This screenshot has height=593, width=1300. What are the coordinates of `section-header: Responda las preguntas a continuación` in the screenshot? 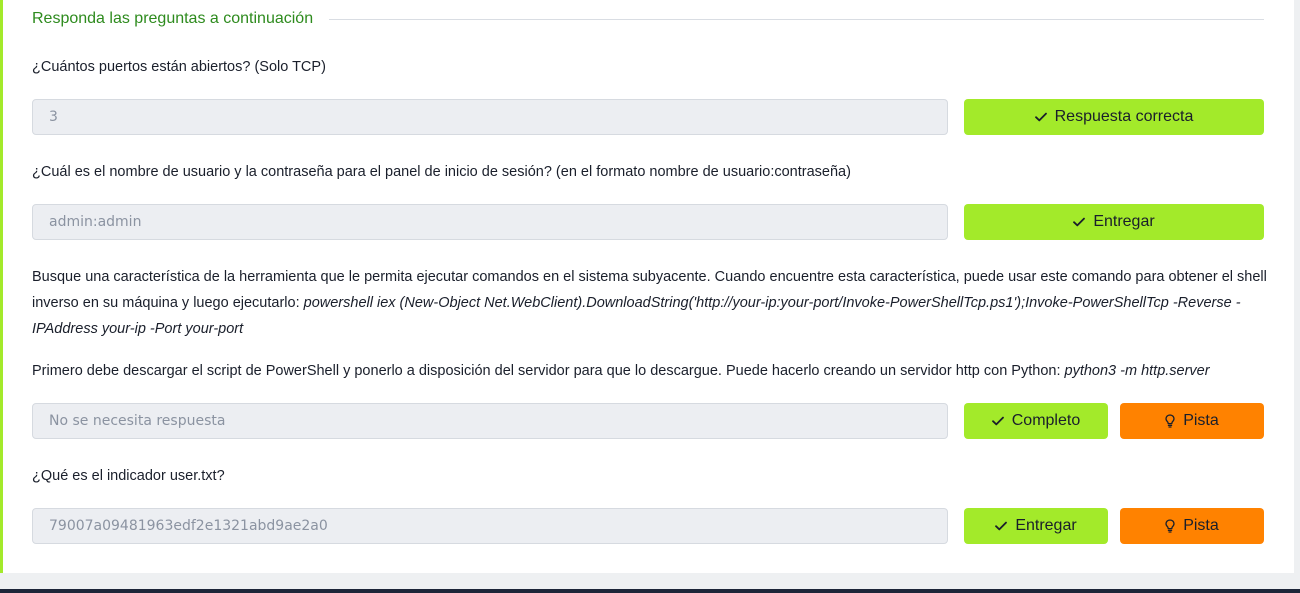 It's located at (648, 19).